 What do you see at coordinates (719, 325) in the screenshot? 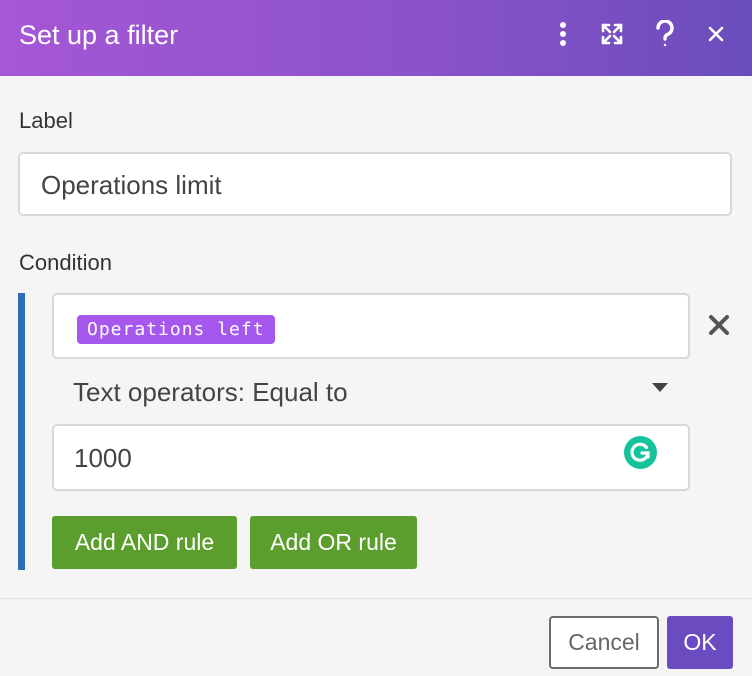
I see `remove-condition-icon` at bounding box center [719, 325].